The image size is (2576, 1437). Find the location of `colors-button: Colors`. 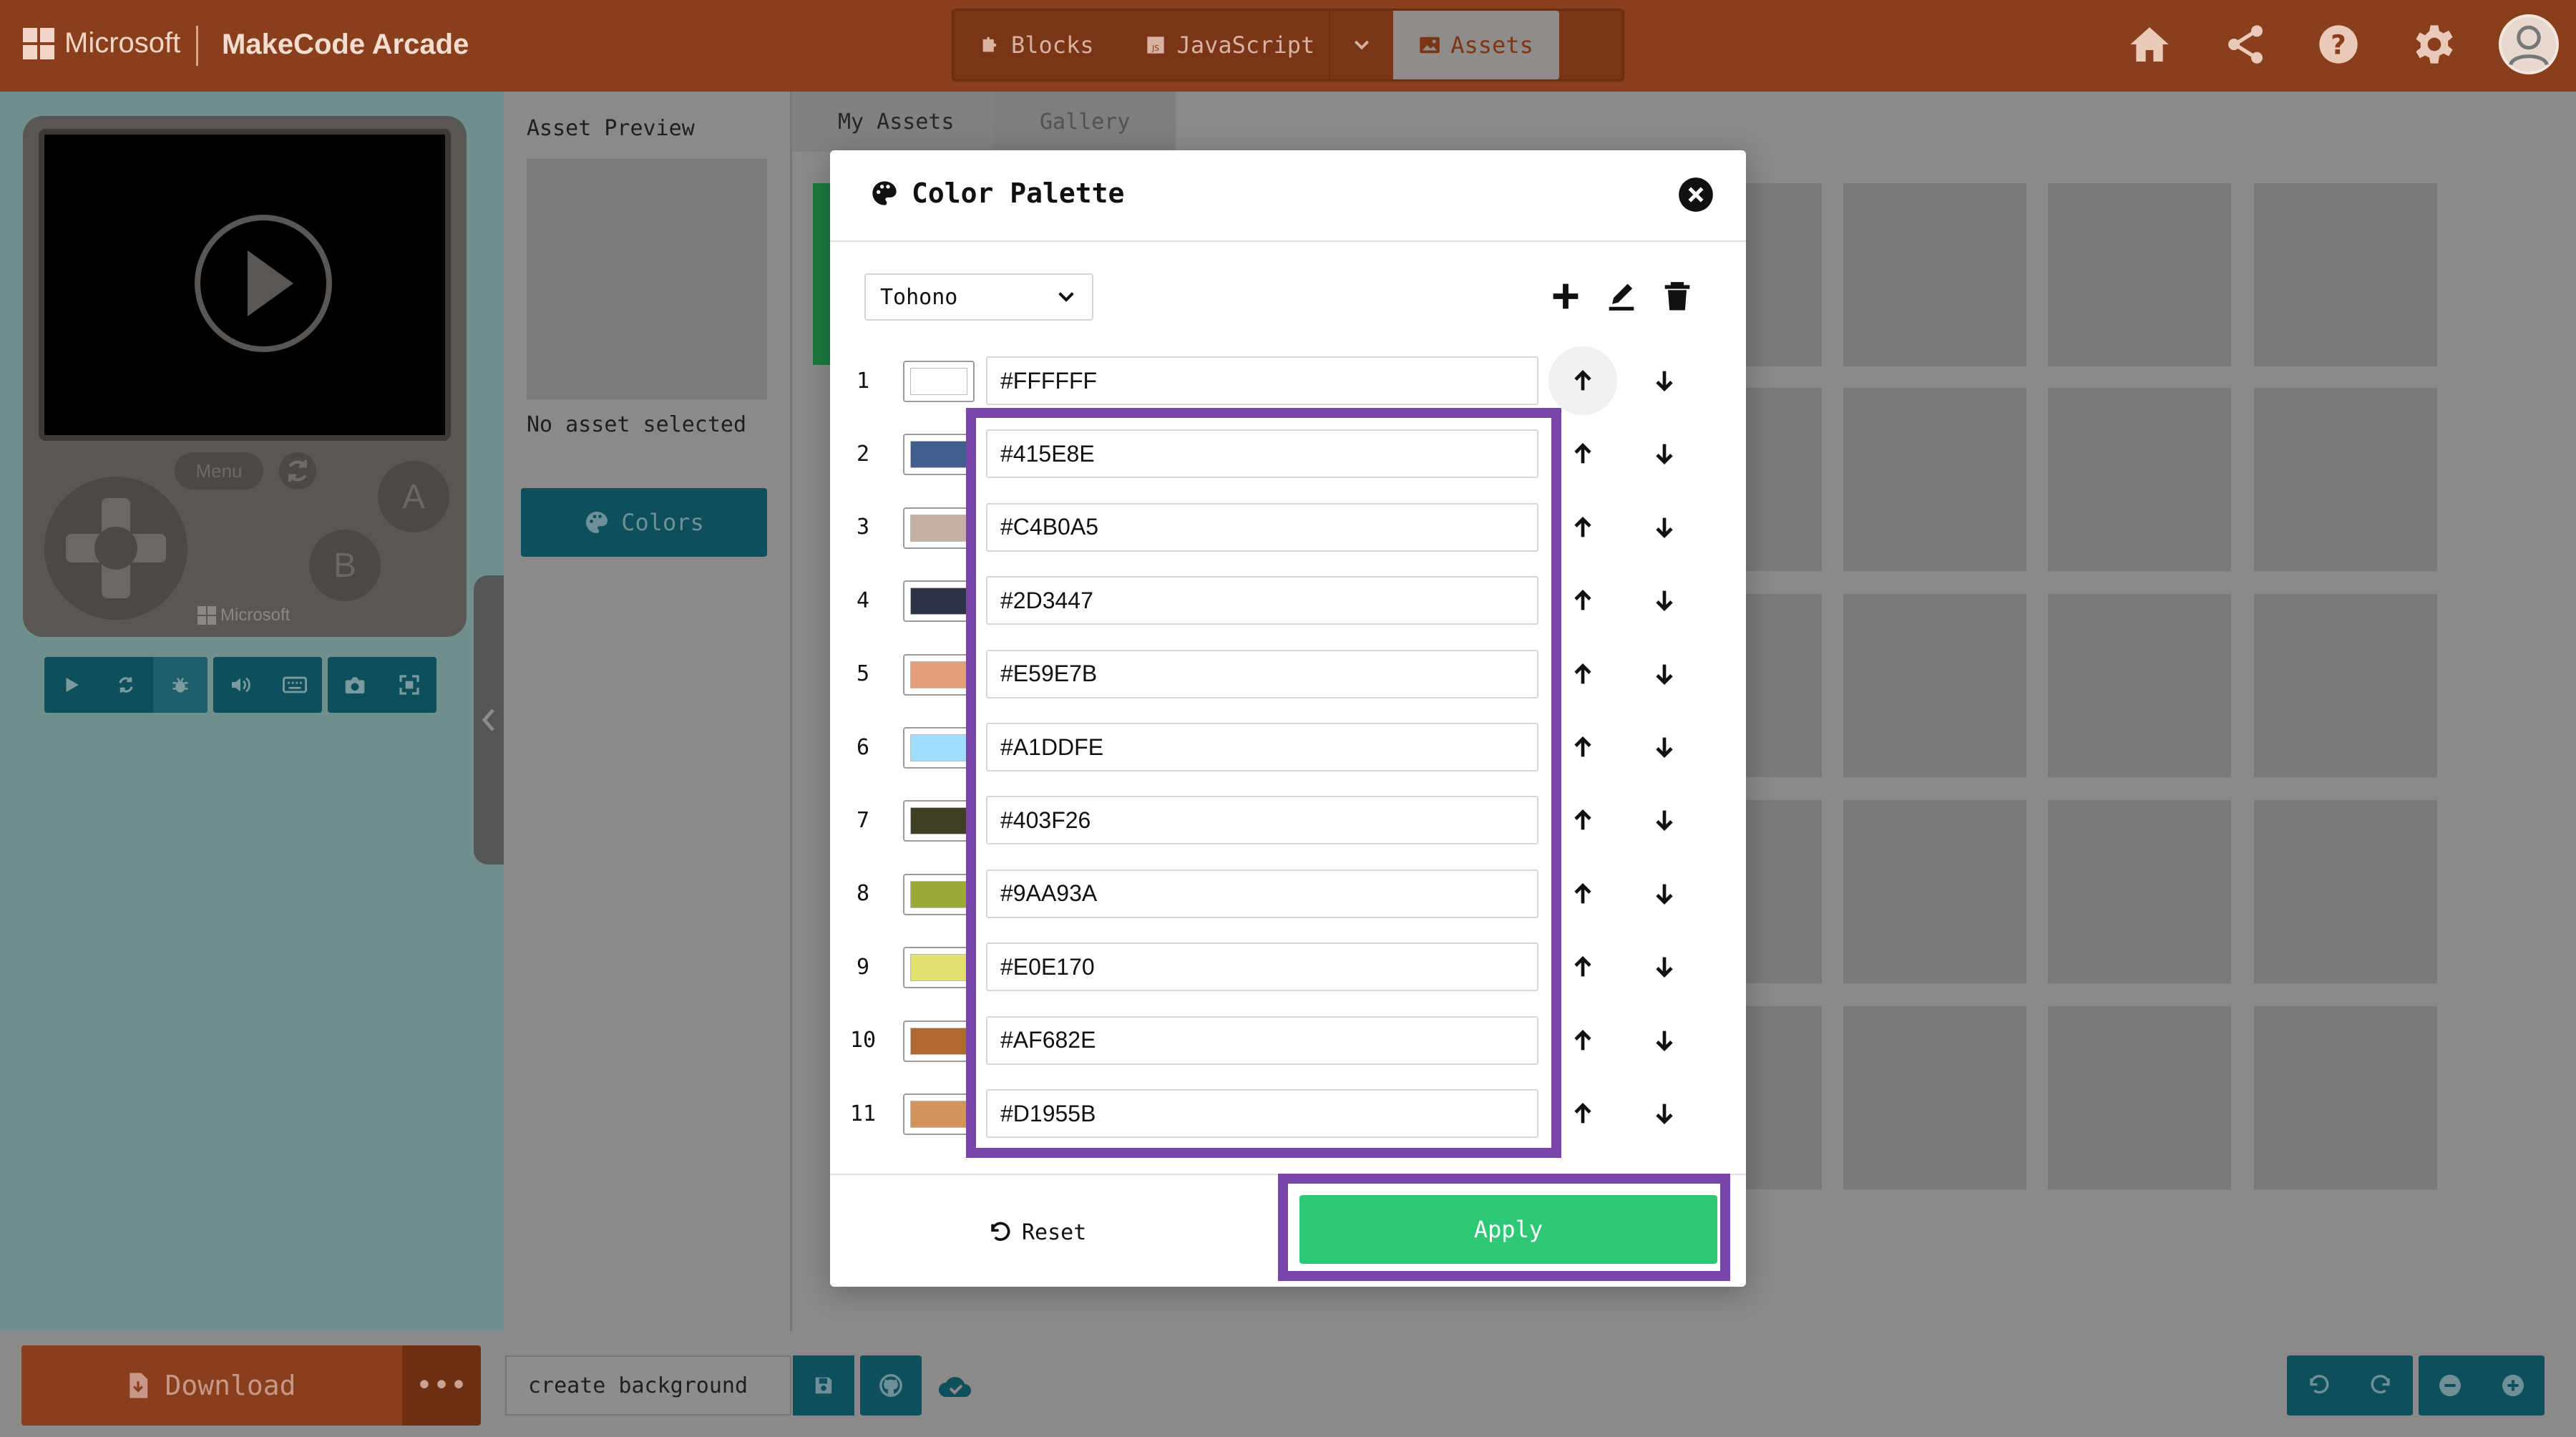

colors-button: Colors is located at coordinates (644, 522).